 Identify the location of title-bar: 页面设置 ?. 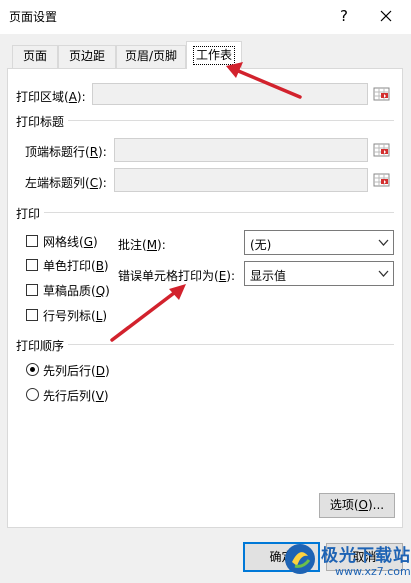
(205, 17).